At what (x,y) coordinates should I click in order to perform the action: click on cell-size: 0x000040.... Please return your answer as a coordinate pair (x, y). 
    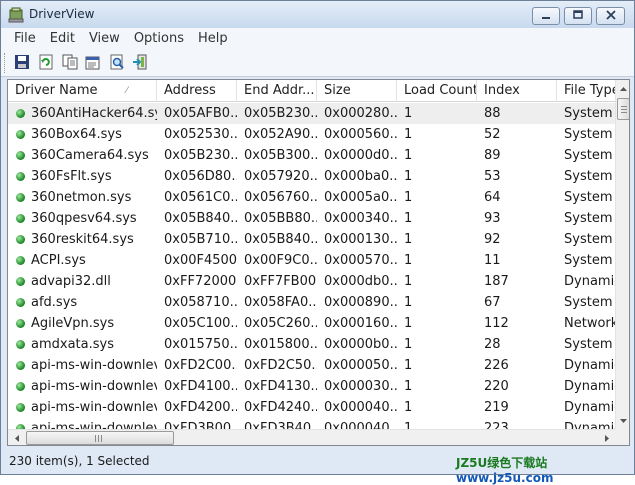
    Looking at the image, I should click on (360, 425).